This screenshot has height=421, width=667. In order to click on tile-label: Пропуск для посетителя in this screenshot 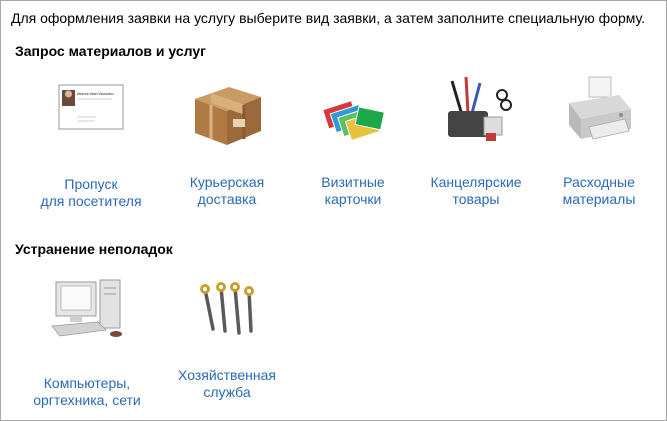, I will do `click(91, 192)`.